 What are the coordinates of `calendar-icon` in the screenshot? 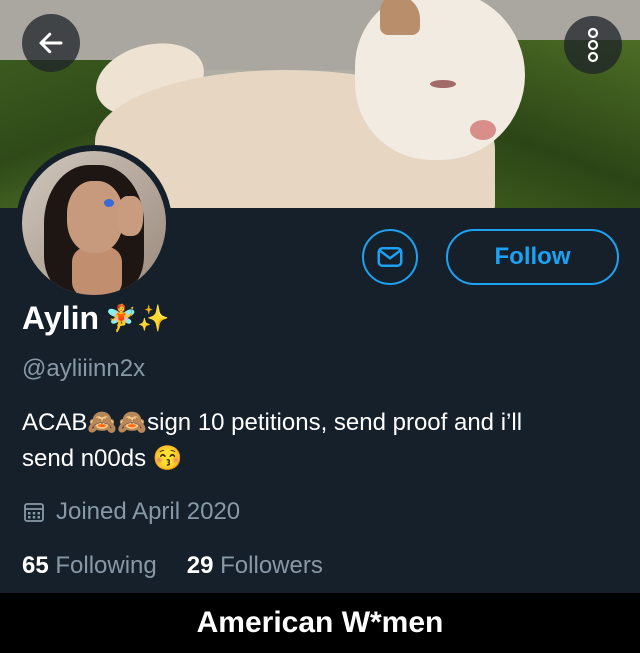 It's located at (34, 512).